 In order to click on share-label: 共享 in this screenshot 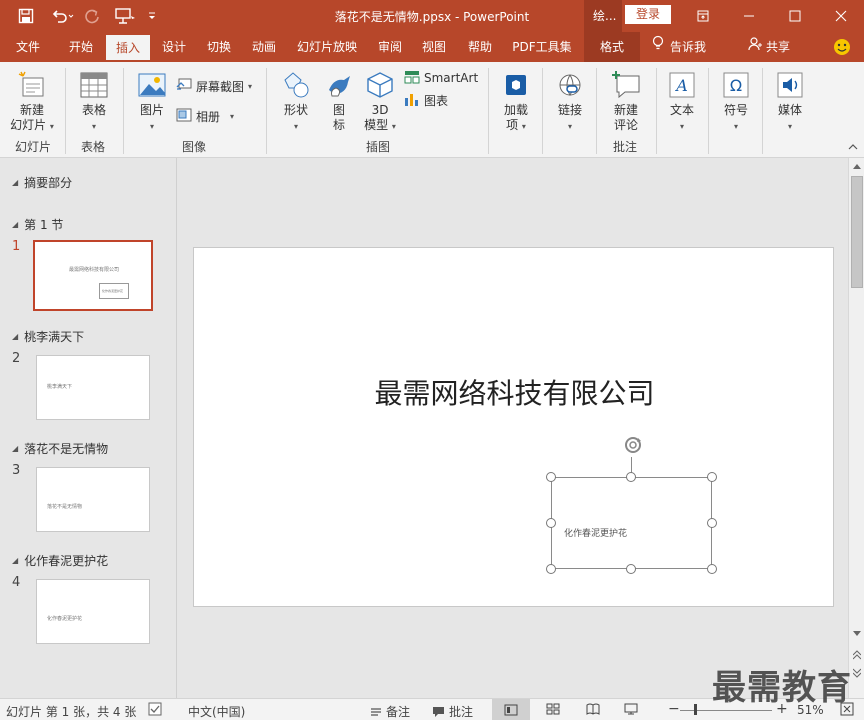, I will do `click(778, 47)`.